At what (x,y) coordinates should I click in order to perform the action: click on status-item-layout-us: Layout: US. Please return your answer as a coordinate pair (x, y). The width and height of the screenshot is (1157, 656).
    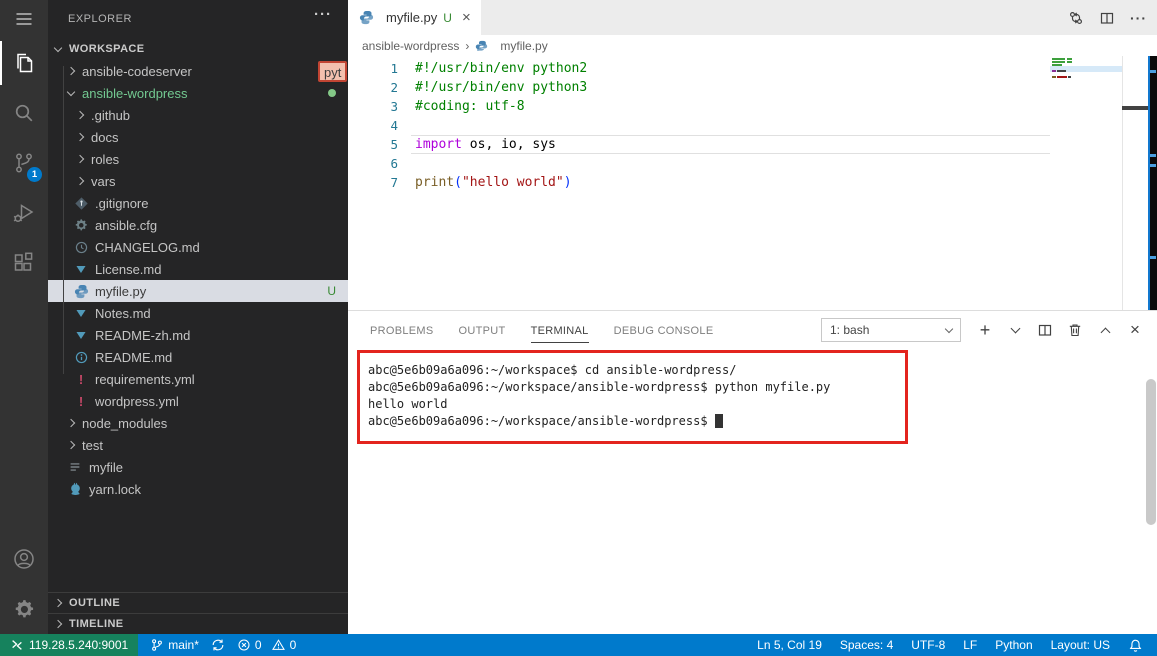
    Looking at the image, I should click on (1080, 645).